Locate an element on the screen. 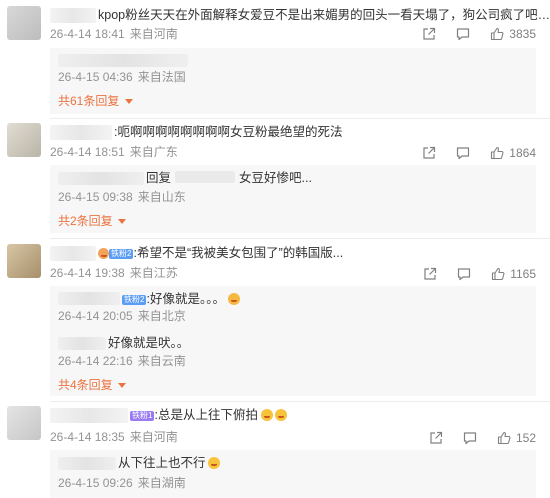 Image resolution: width=550 pixels, height=498 pixels. comment-location: 来自广东 is located at coordinates (153, 152).